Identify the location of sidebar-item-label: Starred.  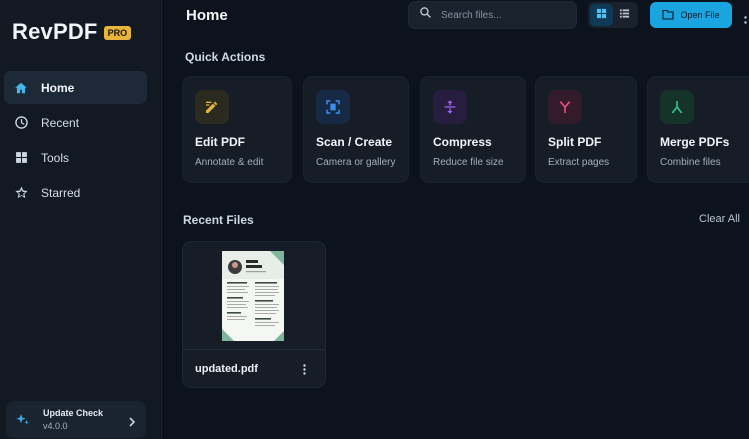
(61, 192).